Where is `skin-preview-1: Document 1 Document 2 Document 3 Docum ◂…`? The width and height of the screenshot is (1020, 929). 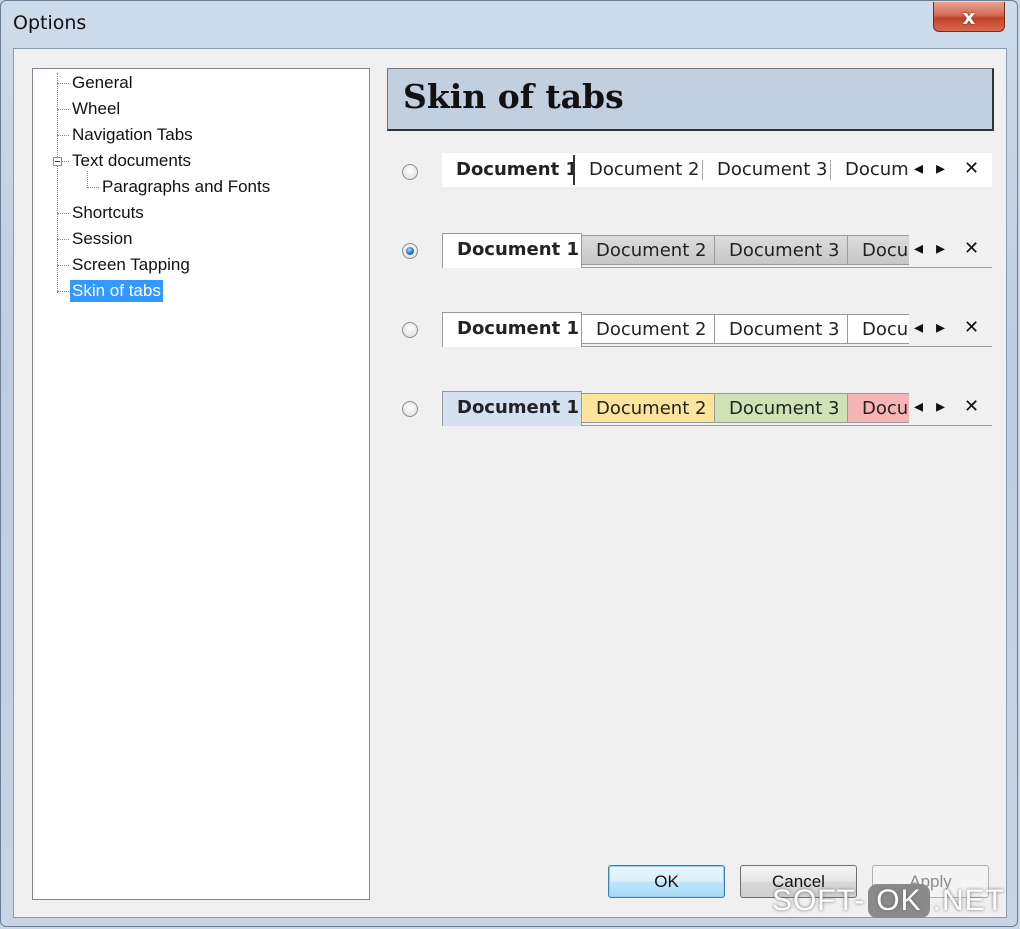
skin-preview-1: Document 1 Document 2 Document 3 Docum ◂… is located at coordinates (717, 171).